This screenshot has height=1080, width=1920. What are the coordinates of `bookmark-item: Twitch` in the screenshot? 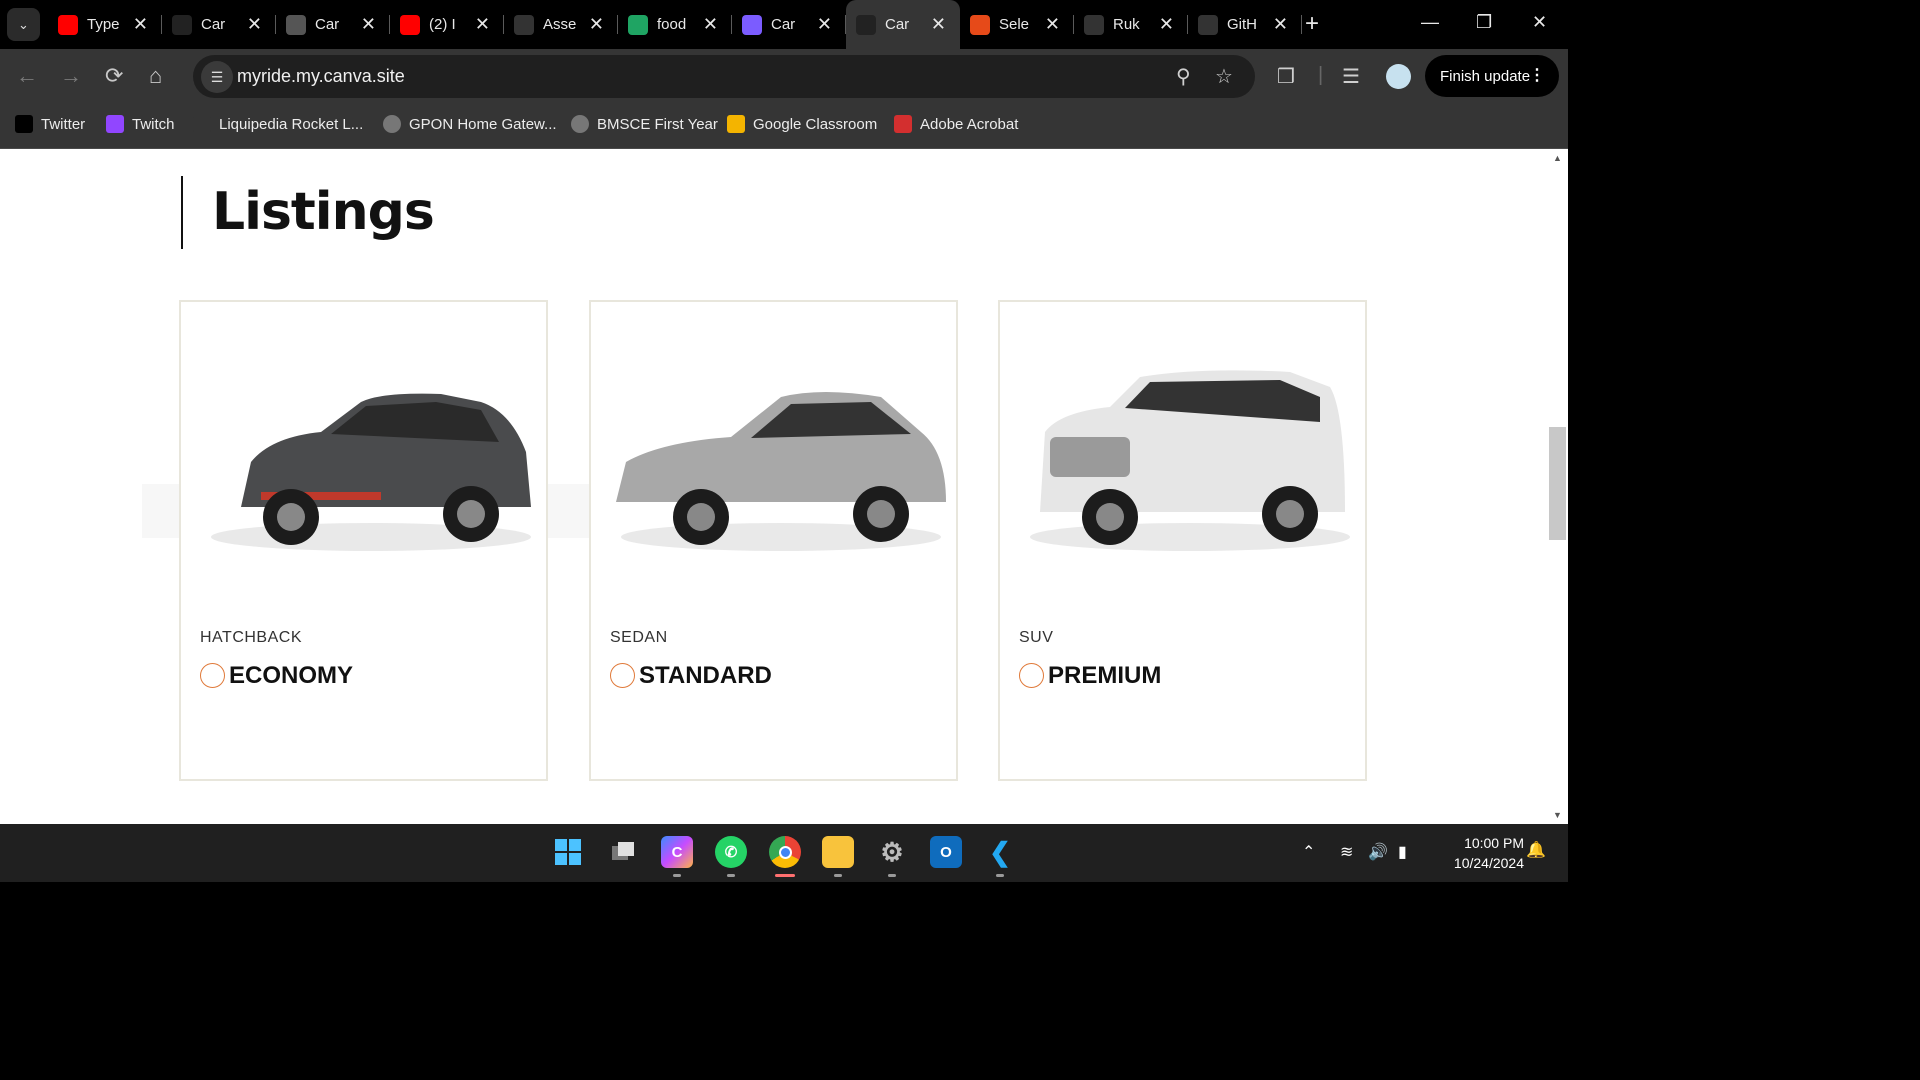 It's located at (140, 124).